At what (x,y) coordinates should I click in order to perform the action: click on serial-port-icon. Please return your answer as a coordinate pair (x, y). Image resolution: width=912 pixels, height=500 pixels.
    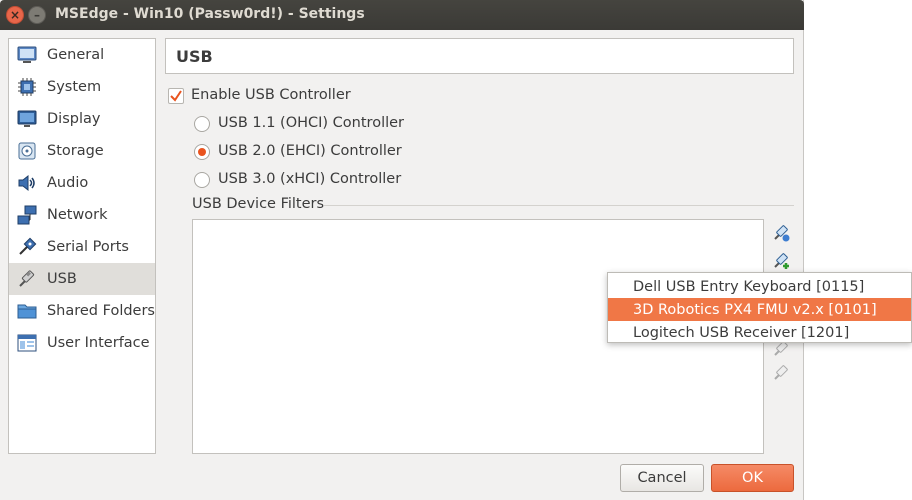
    Looking at the image, I should click on (27, 247).